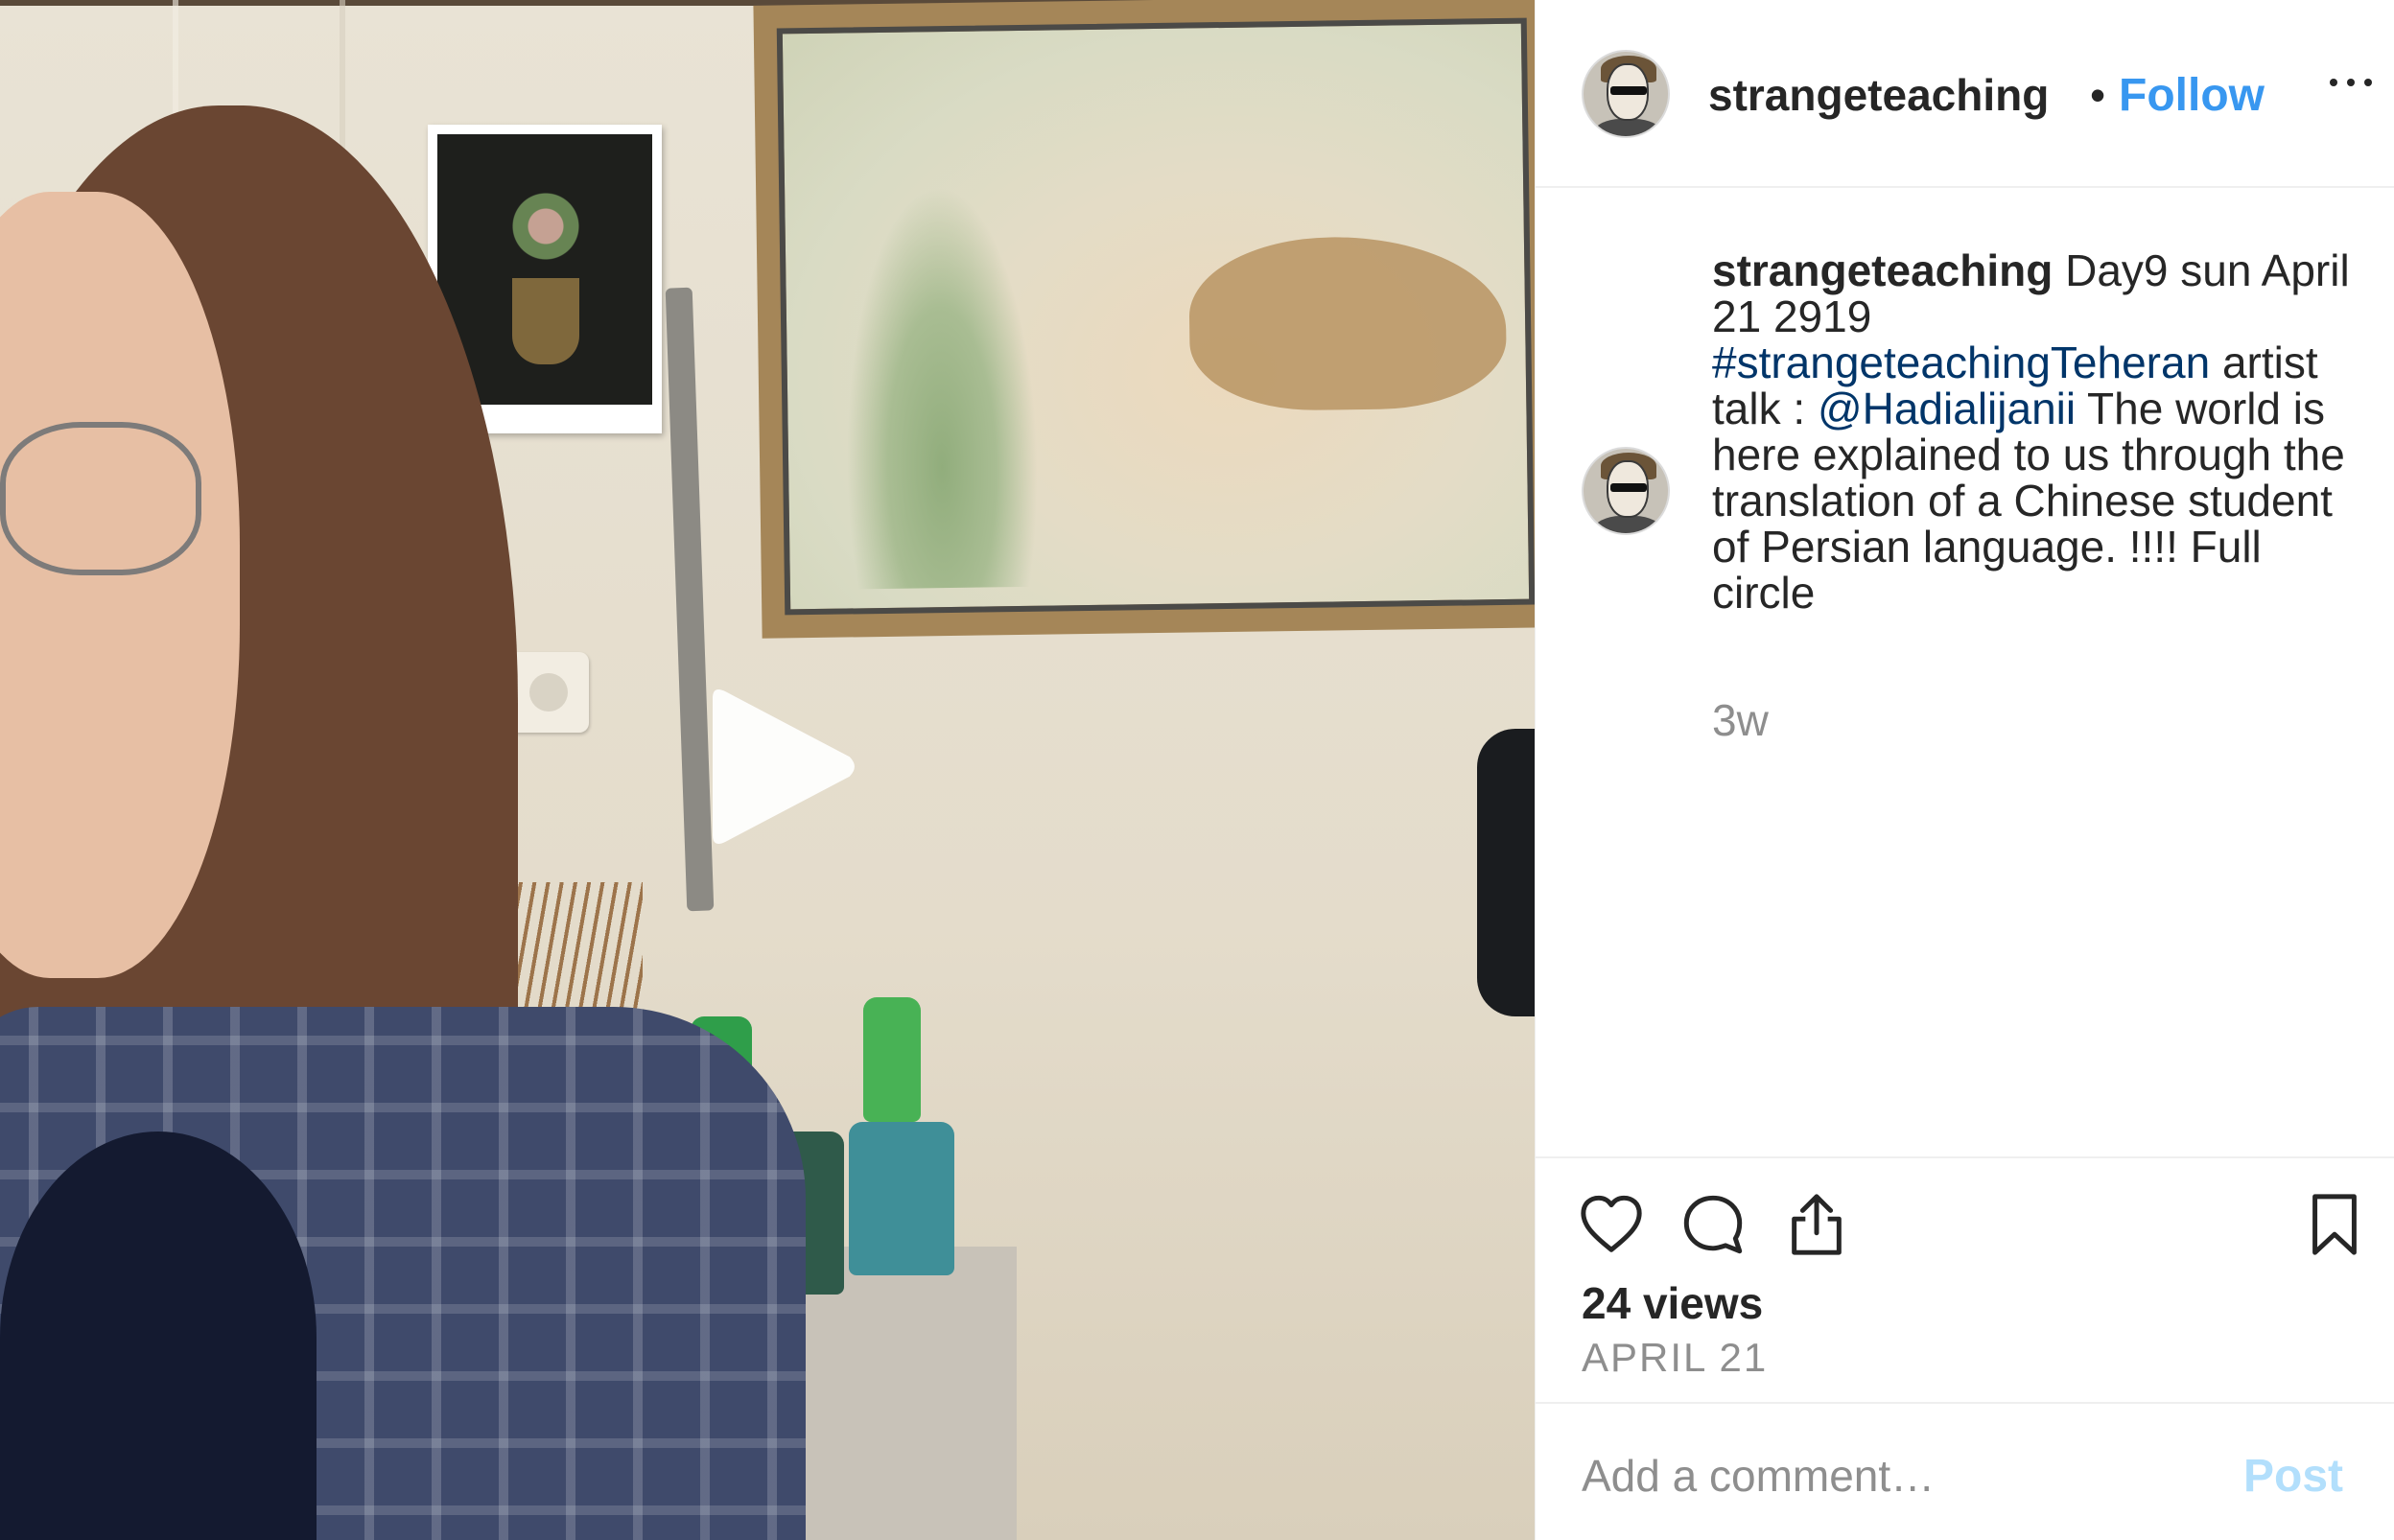  What do you see at coordinates (1675, 1357) in the screenshot?
I see `post-date: APRIL 21` at bounding box center [1675, 1357].